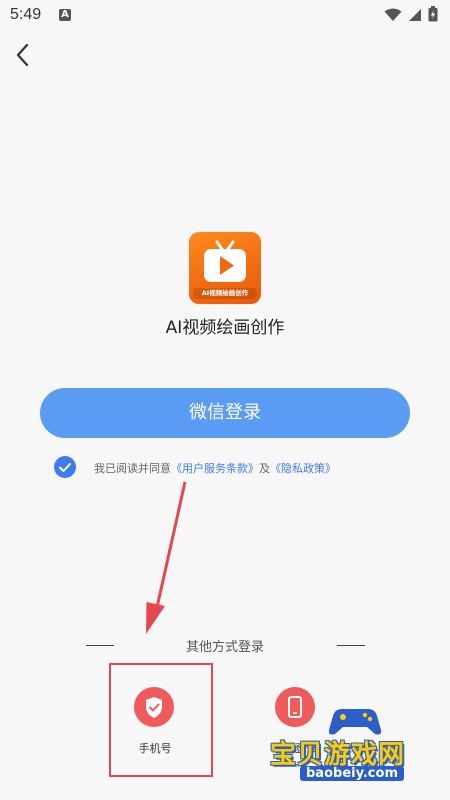 This screenshot has width=450, height=800. I want to click on agreement-prefix: 我已阅读并同意, so click(132, 468).